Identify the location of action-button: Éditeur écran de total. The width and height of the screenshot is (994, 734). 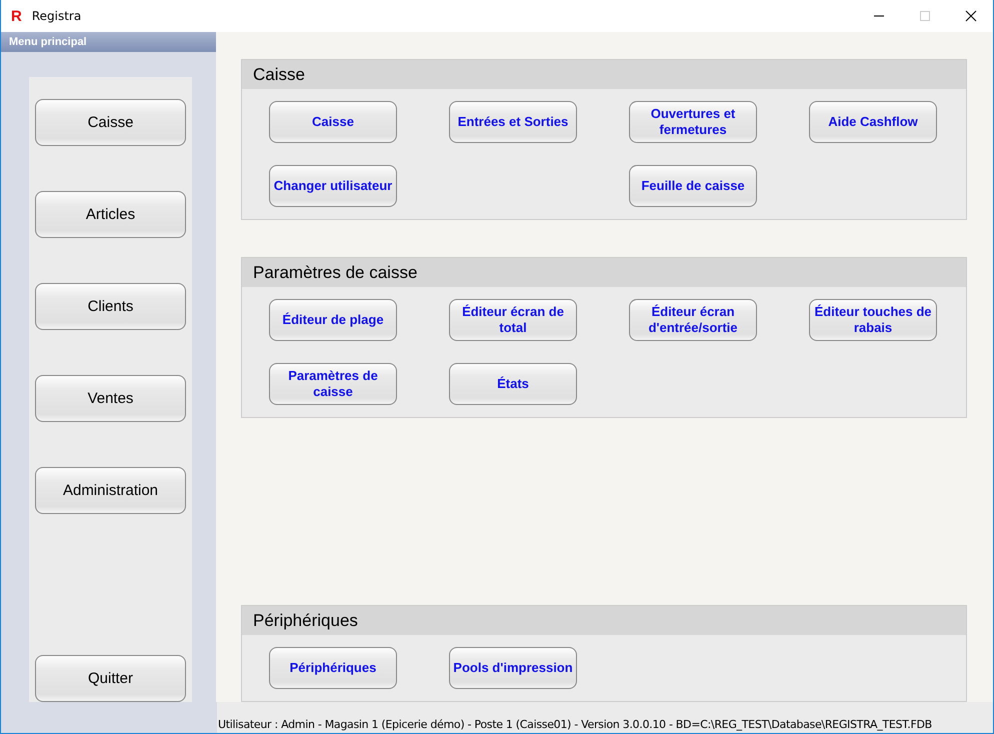
(513, 320).